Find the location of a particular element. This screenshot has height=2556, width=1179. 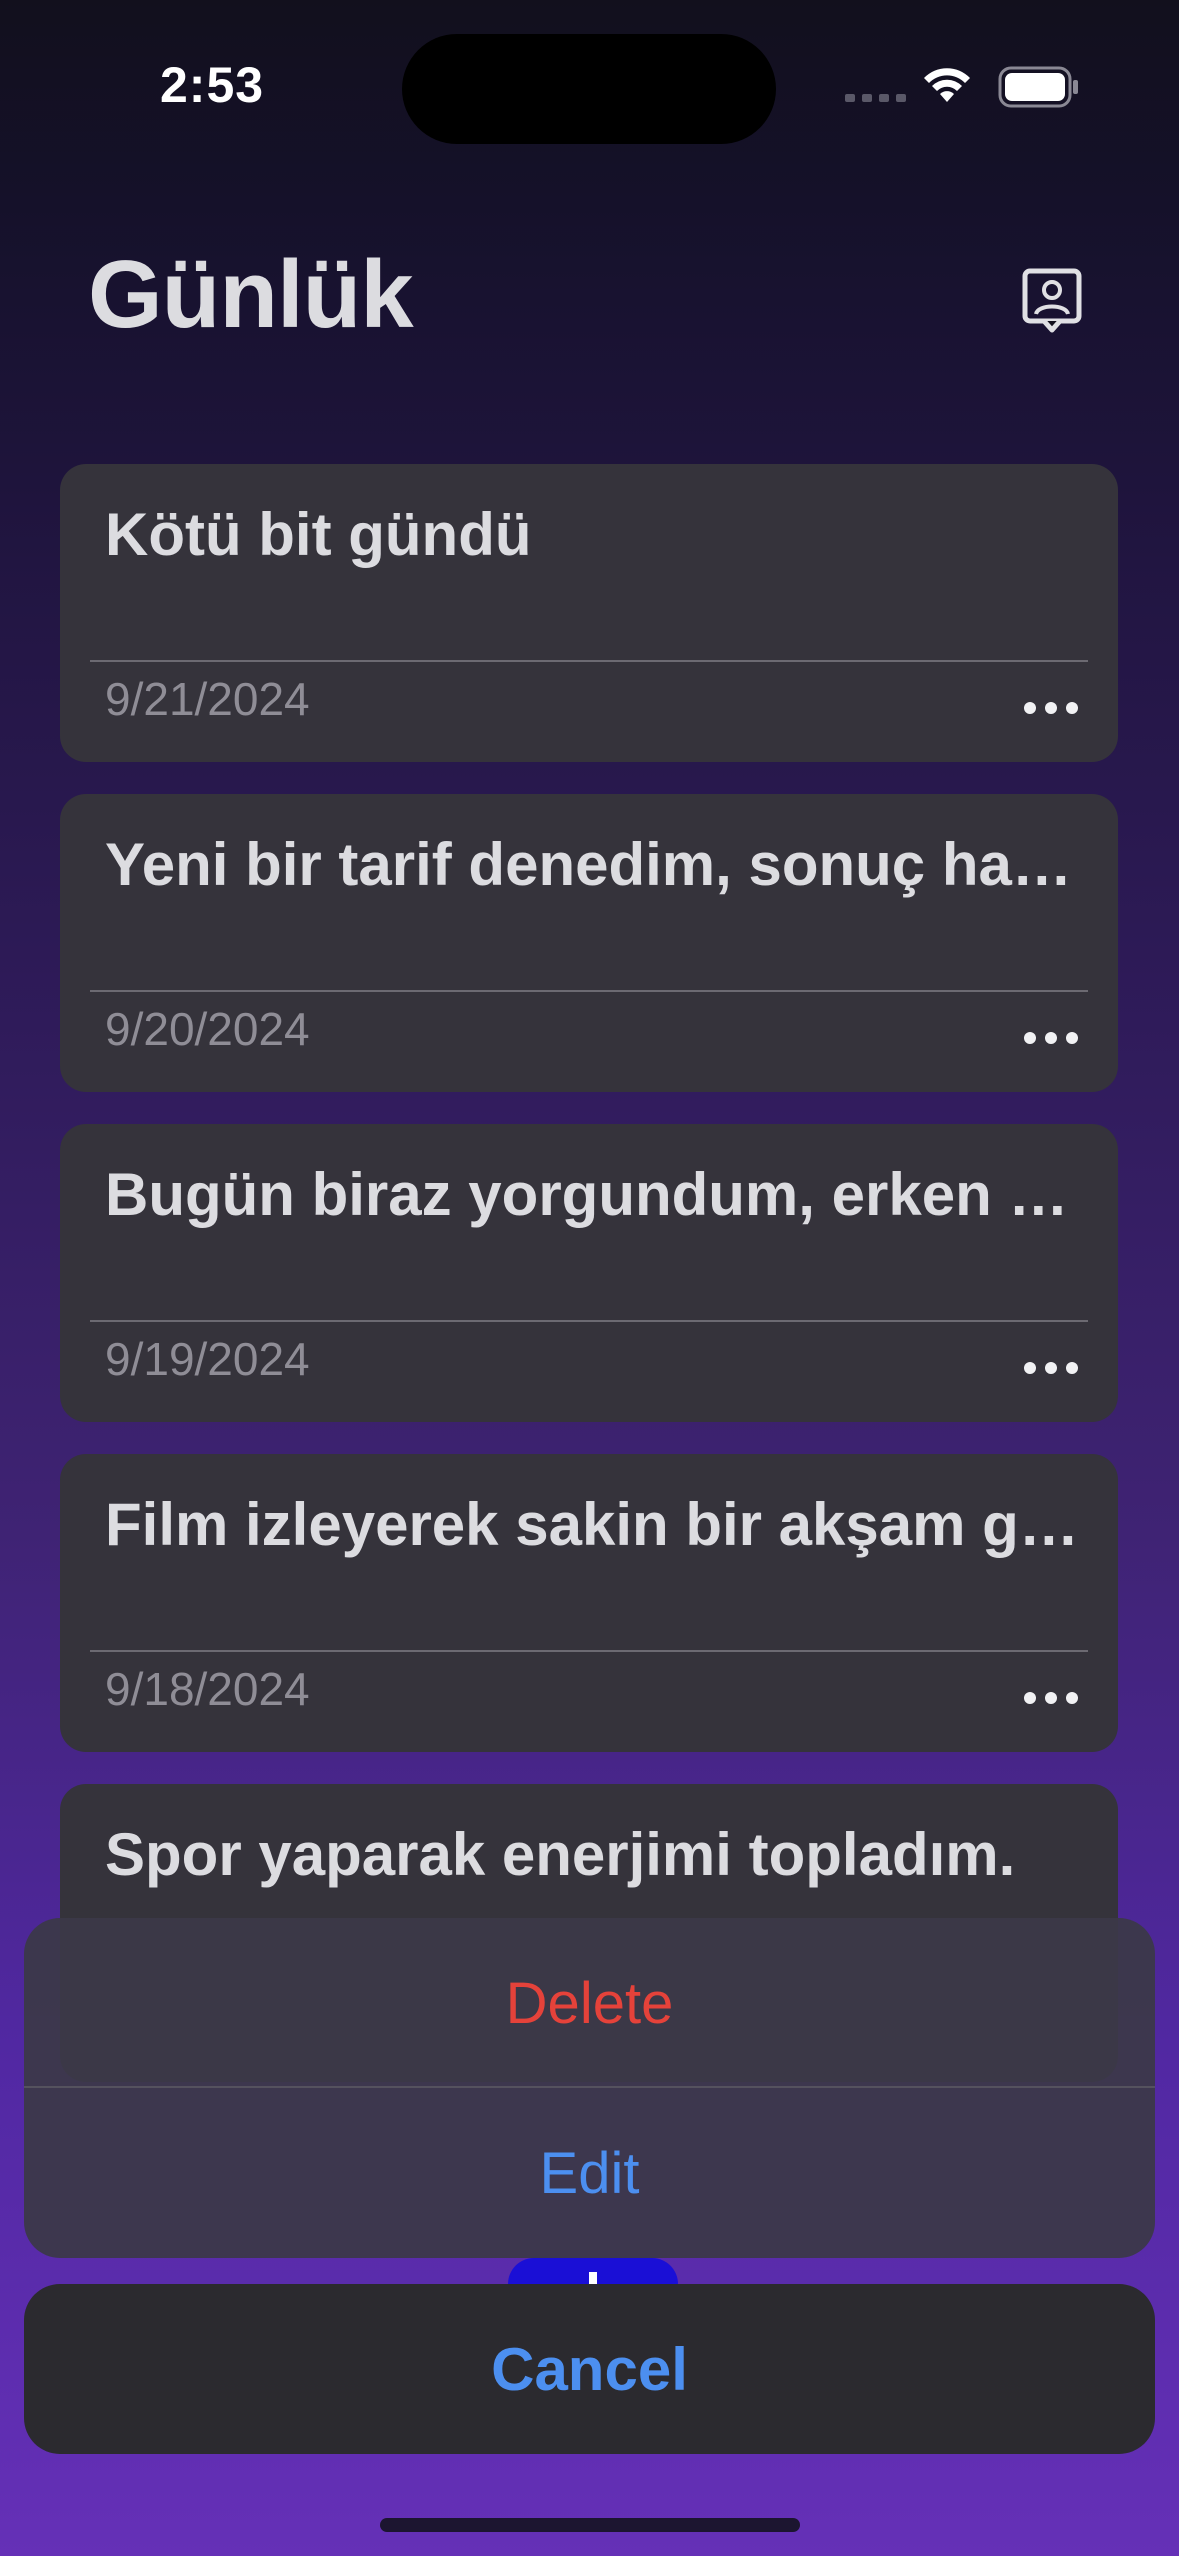

cellular-signal-icon is located at coordinates (875, 98).